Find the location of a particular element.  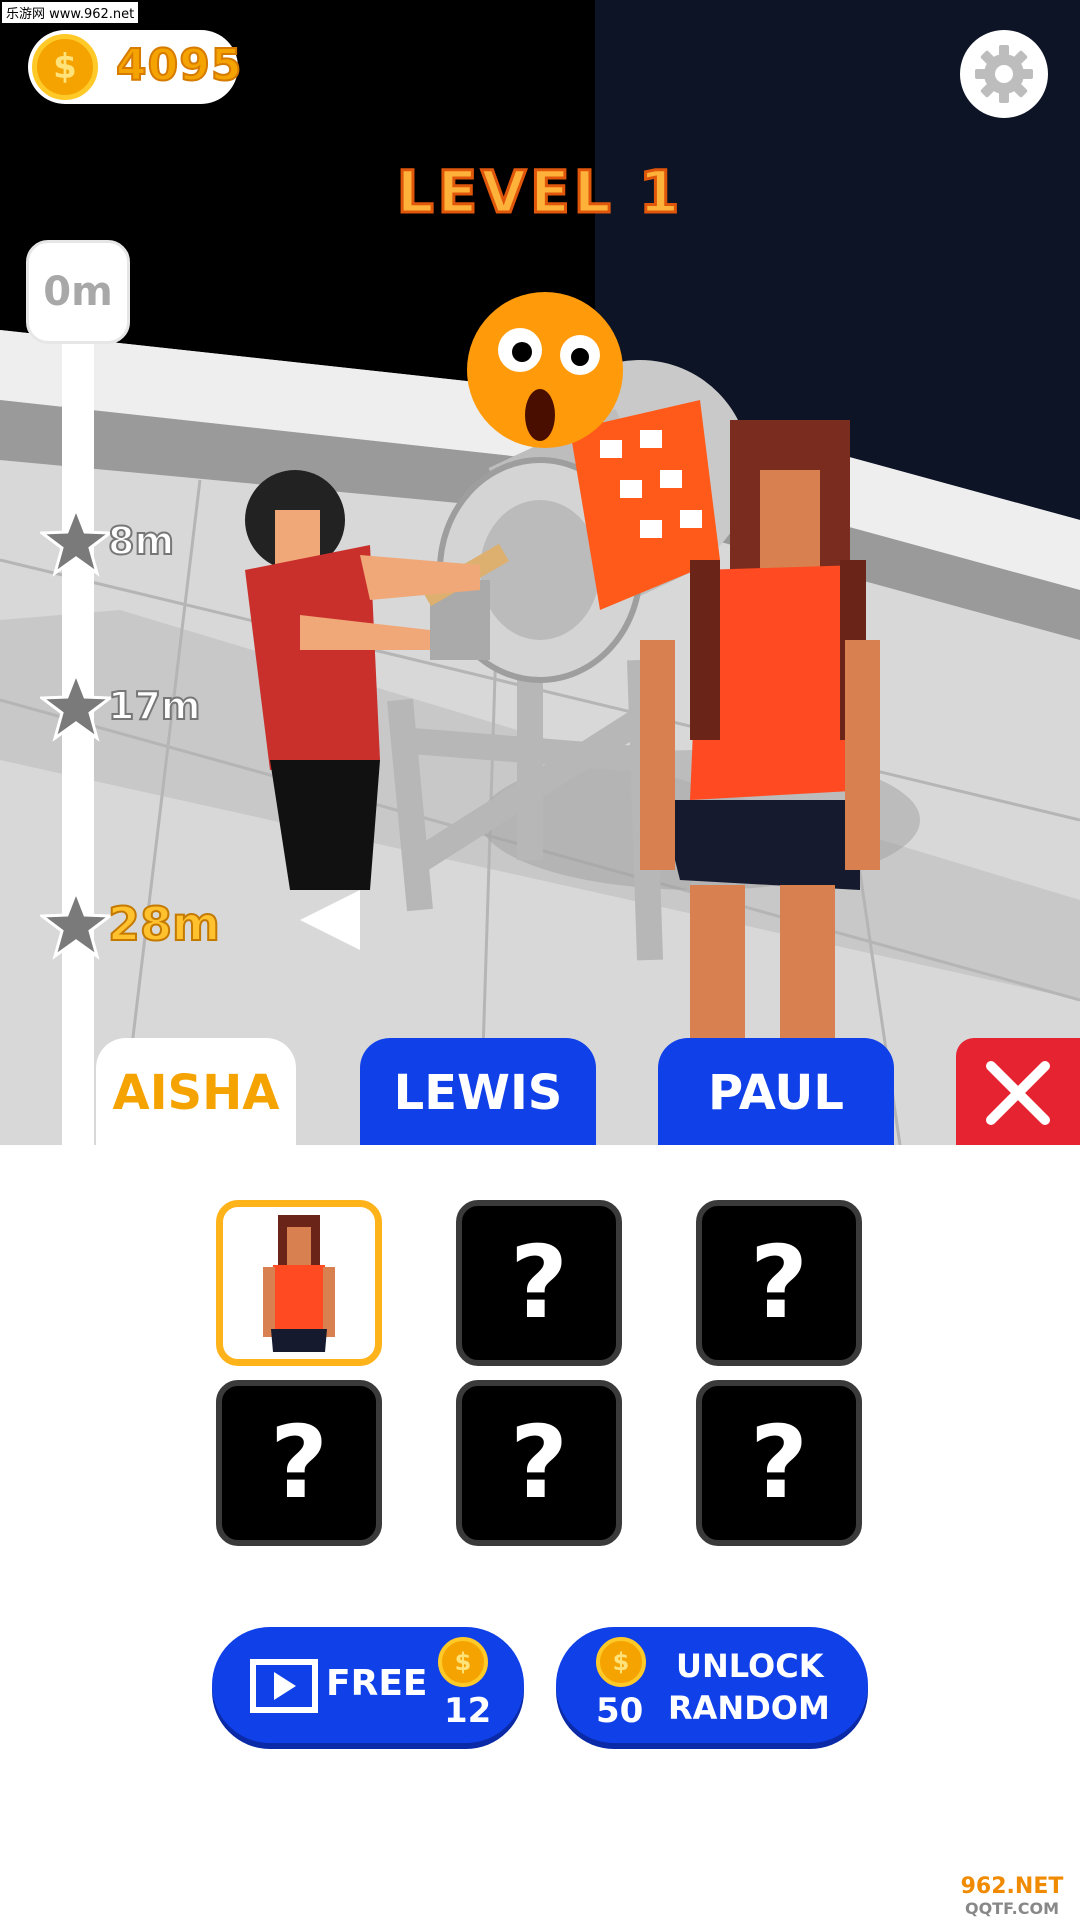

gear-icon is located at coordinates (1004, 74).